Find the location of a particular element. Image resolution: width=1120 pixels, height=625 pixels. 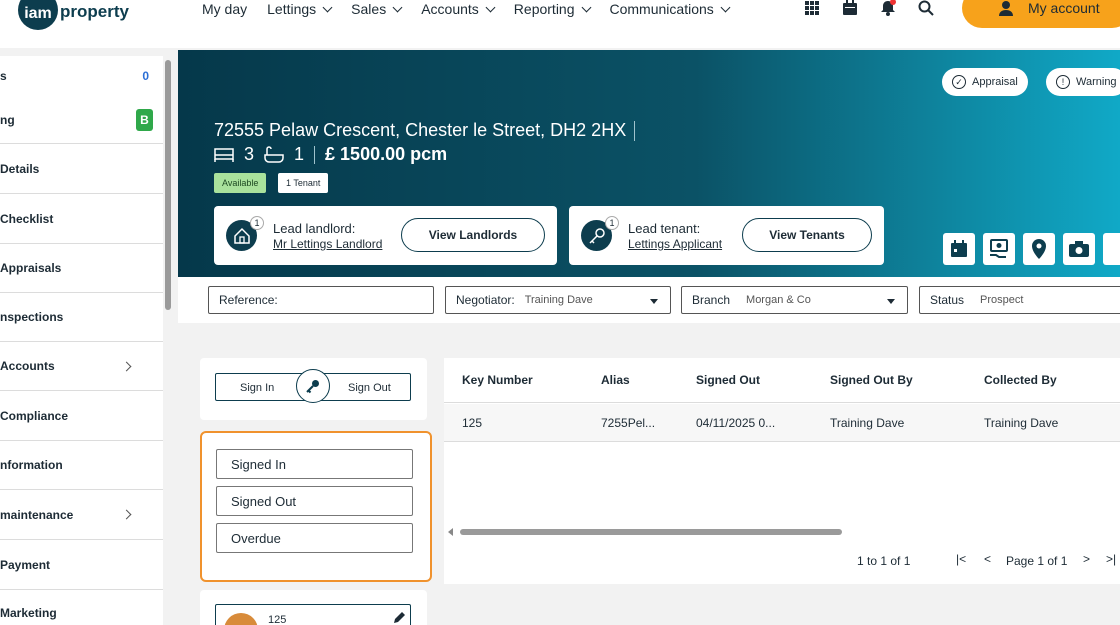

first-page-icon: |< is located at coordinates (961, 559).